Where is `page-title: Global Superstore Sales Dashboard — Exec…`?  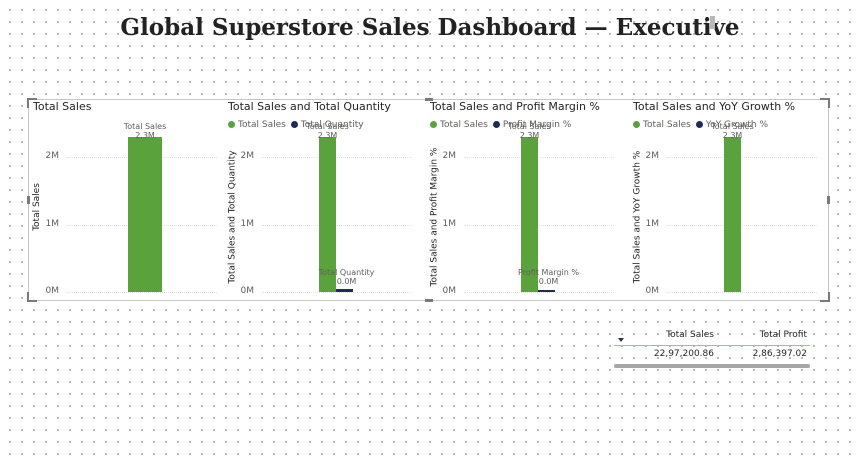
page-title: Global Superstore Sales Dashboard — Exec… is located at coordinates (430, 27).